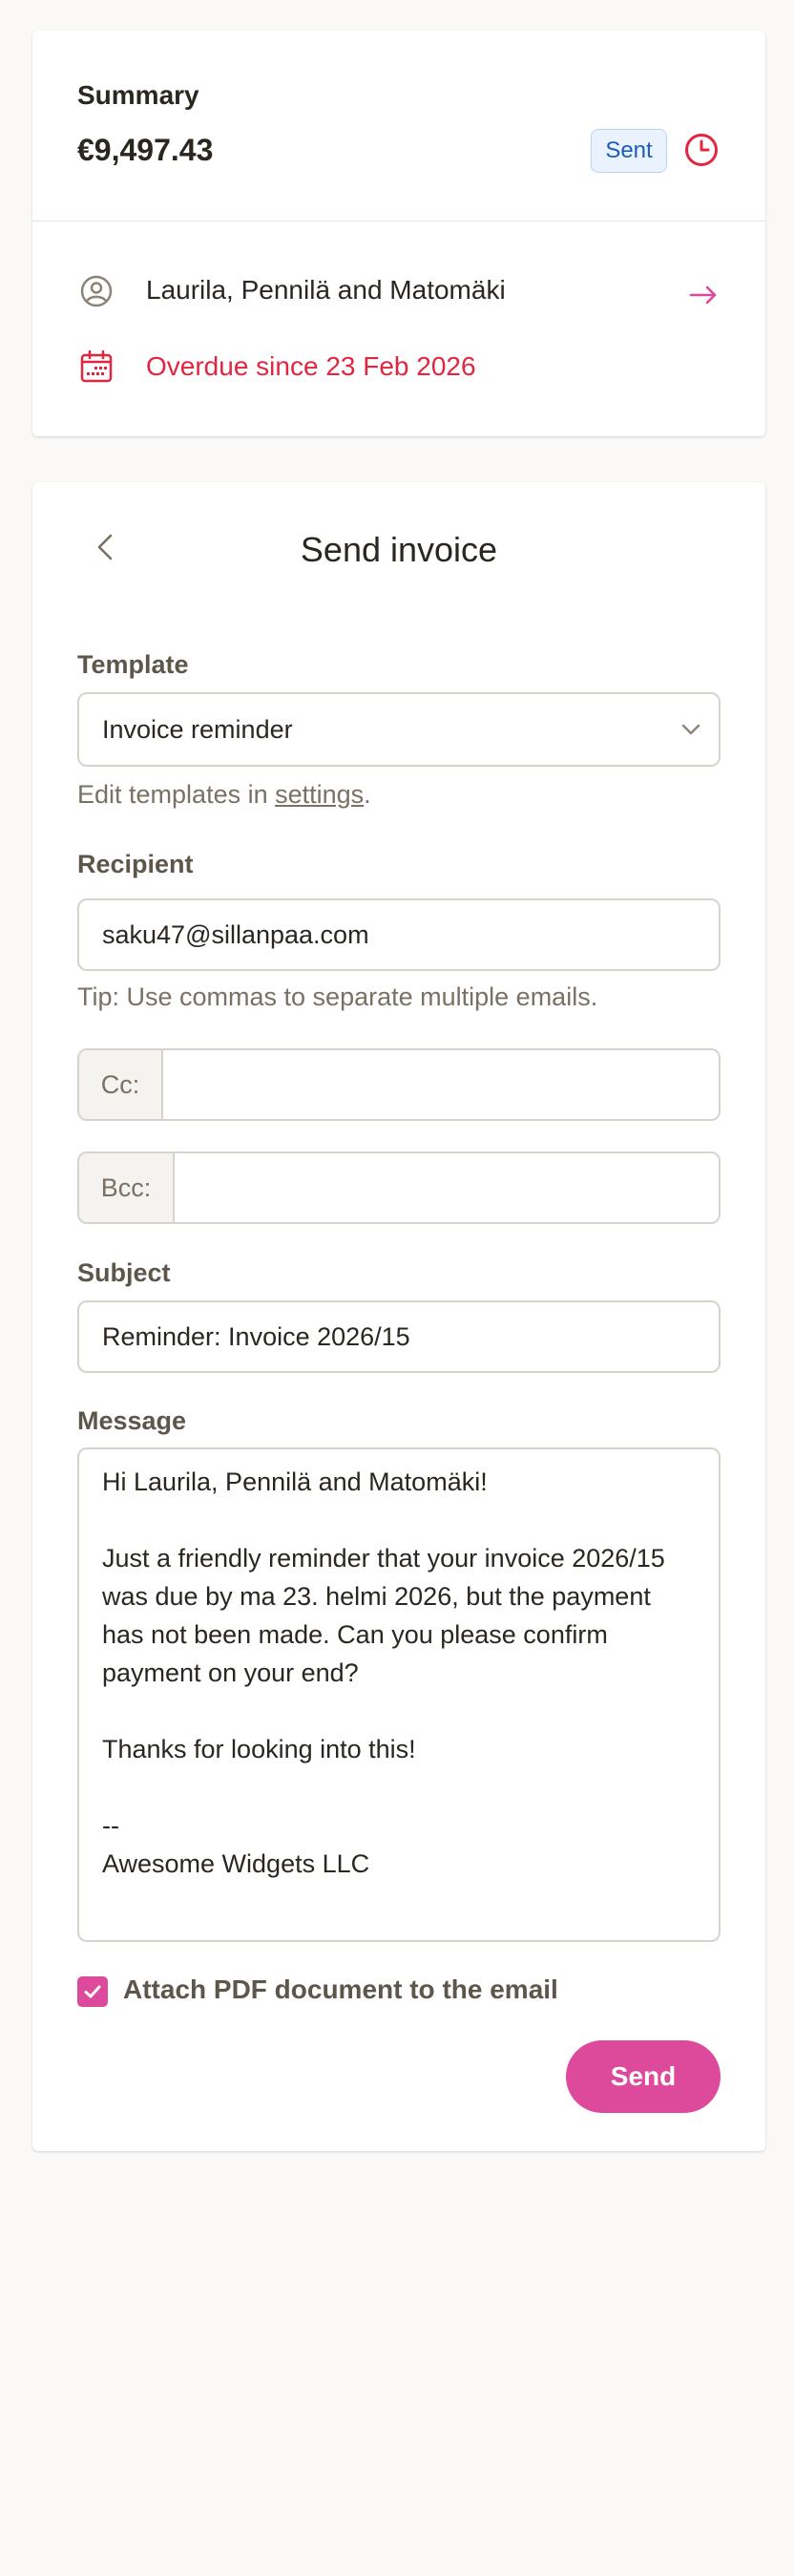 The width and height of the screenshot is (794, 2576). Describe the element at coordinates (124, 1272) in the screenshot. I see `subject-label: Subject` at that location.